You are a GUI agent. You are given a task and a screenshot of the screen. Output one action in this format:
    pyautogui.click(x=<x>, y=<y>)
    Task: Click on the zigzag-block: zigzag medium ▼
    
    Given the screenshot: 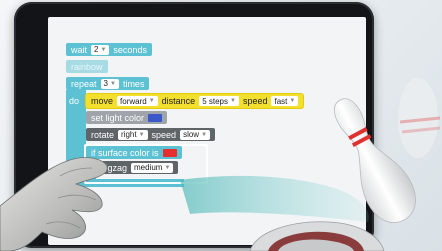 What is the action you would take?
    pyautogui.click(x=137, y=167)
    